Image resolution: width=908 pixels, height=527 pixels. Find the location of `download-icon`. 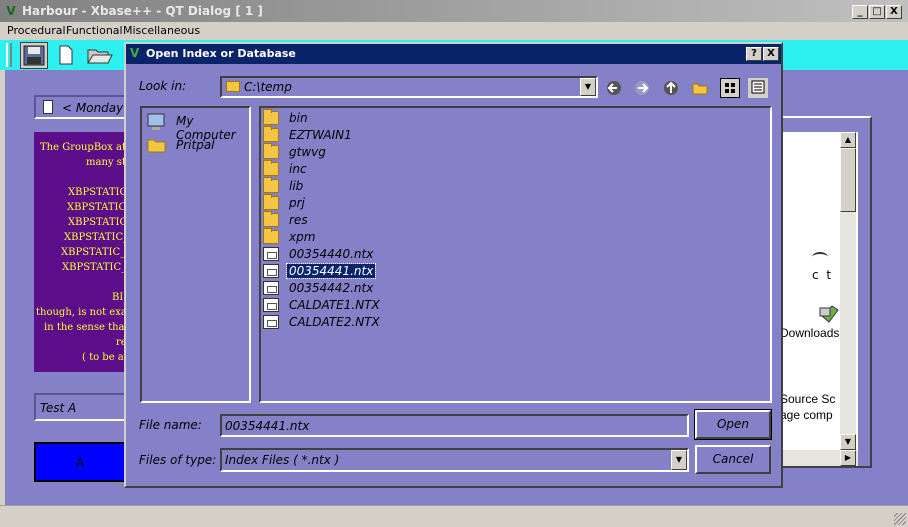

download-icon is located at coordinates (829, 313).